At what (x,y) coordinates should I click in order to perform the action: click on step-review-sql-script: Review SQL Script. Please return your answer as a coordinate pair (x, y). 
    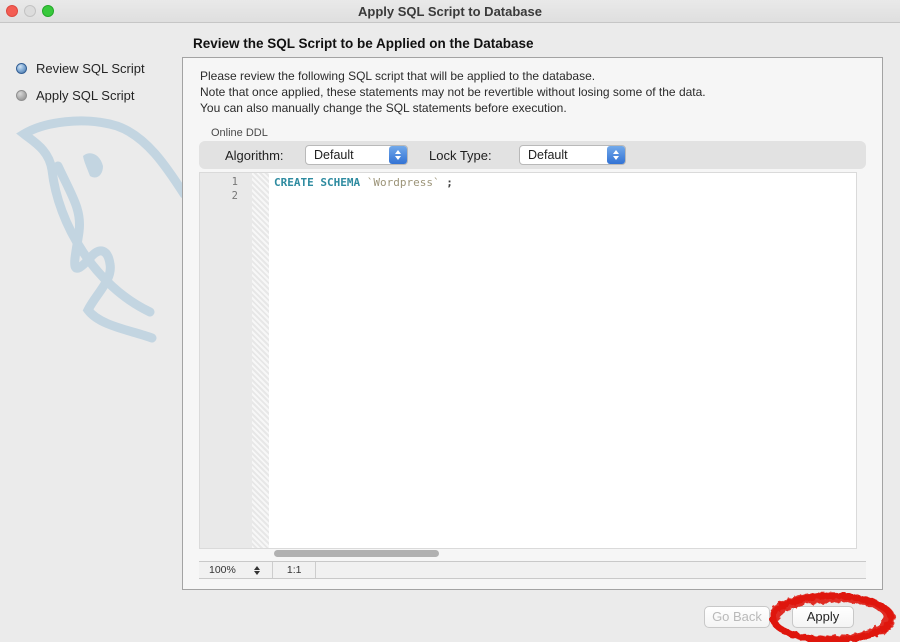
    Looking at the image, I should click on (80, 68).